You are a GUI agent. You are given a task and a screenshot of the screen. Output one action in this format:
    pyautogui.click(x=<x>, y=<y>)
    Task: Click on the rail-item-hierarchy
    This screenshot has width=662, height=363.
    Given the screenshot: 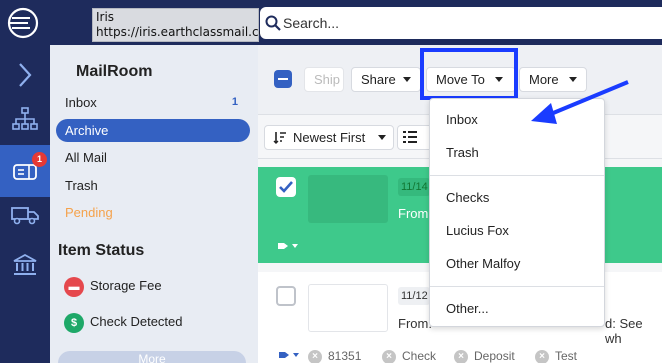 What is the action you would take?
    pyautogui.click(x=25, y=119)
    